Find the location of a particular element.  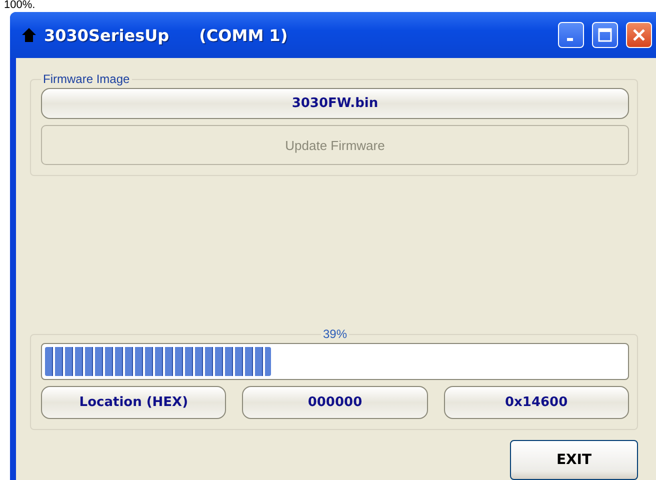

group-label: Firmware Image is located at coordinates (86, 79).